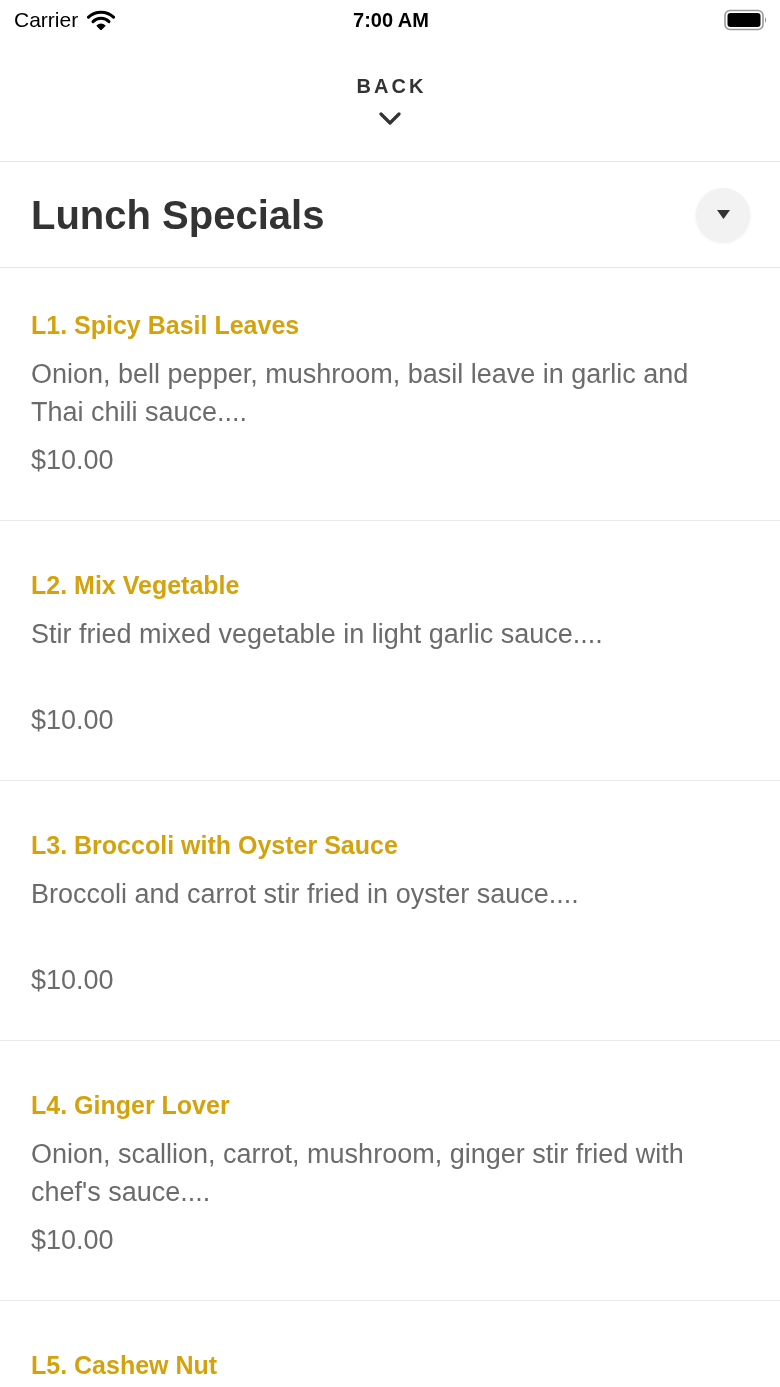 This screenshot has height=1387, width=780. Describe the element at coordinates (214, 845) in the screenshot. I see `item-name: L3. Broccoli with Oyster Sauce` at that location.